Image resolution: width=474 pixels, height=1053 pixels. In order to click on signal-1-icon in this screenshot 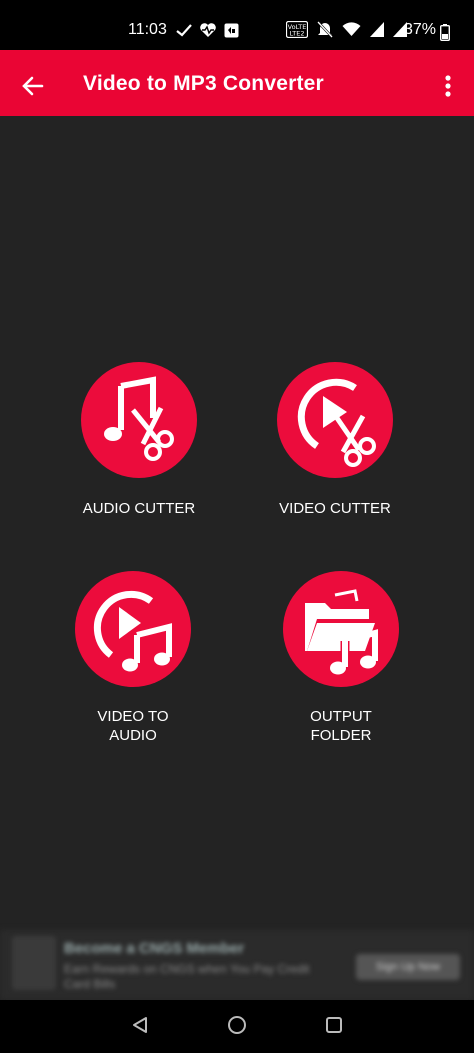, I will do `click(377, 29)`.